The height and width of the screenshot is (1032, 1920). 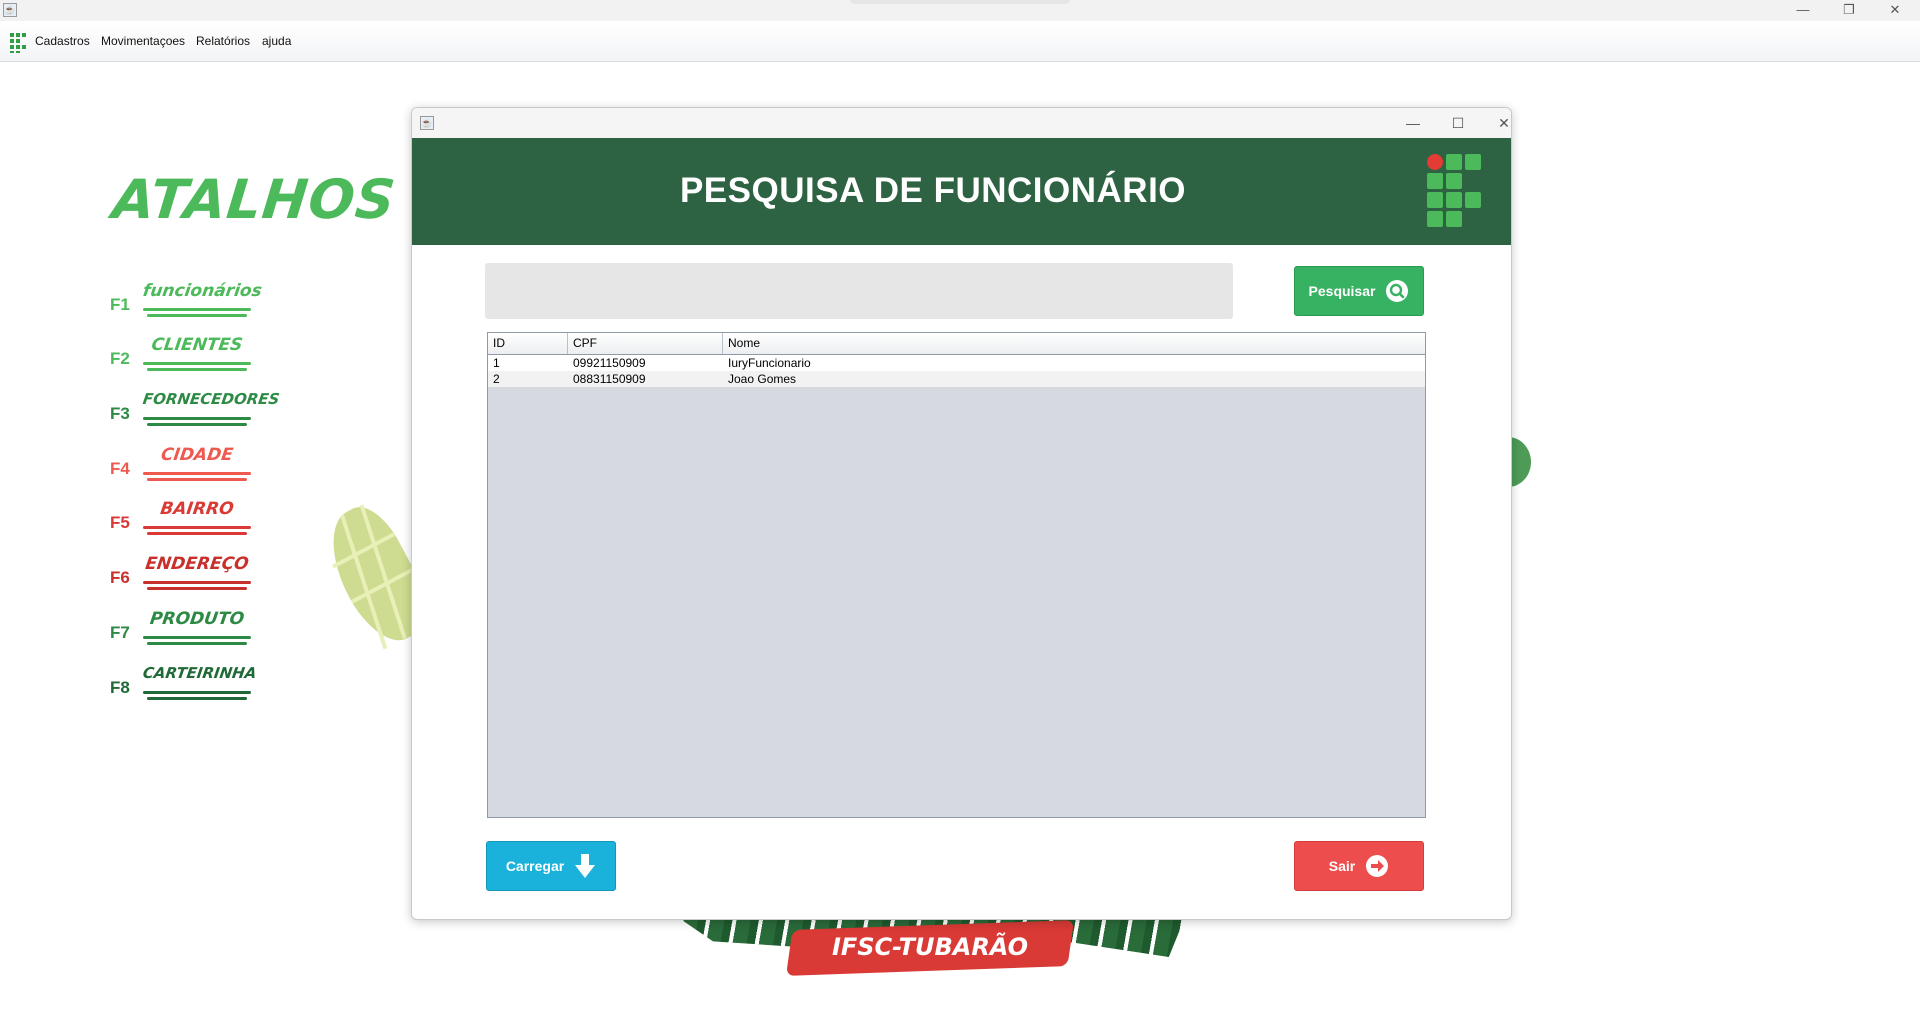 I want to click on column-header-id: ID, so click(x=528, y=343).